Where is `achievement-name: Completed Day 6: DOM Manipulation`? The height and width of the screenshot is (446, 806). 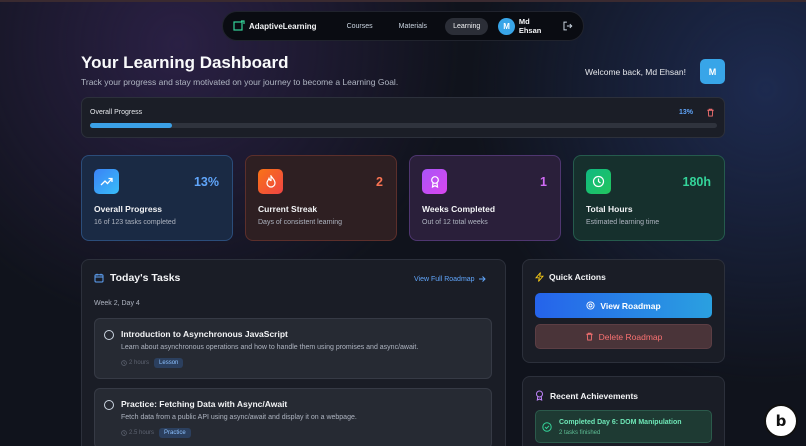
achievement-name: Completed Day 6: DOM Manipulation is located at coordinates (620, 422).